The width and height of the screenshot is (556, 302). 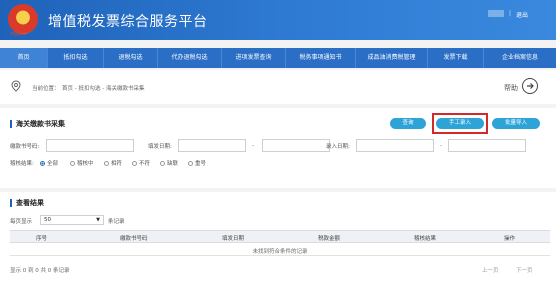 What do you see at coordinates (530, 86) in the screenshot?
I see `help-arrow-icon` at bounding box center [530, 86].